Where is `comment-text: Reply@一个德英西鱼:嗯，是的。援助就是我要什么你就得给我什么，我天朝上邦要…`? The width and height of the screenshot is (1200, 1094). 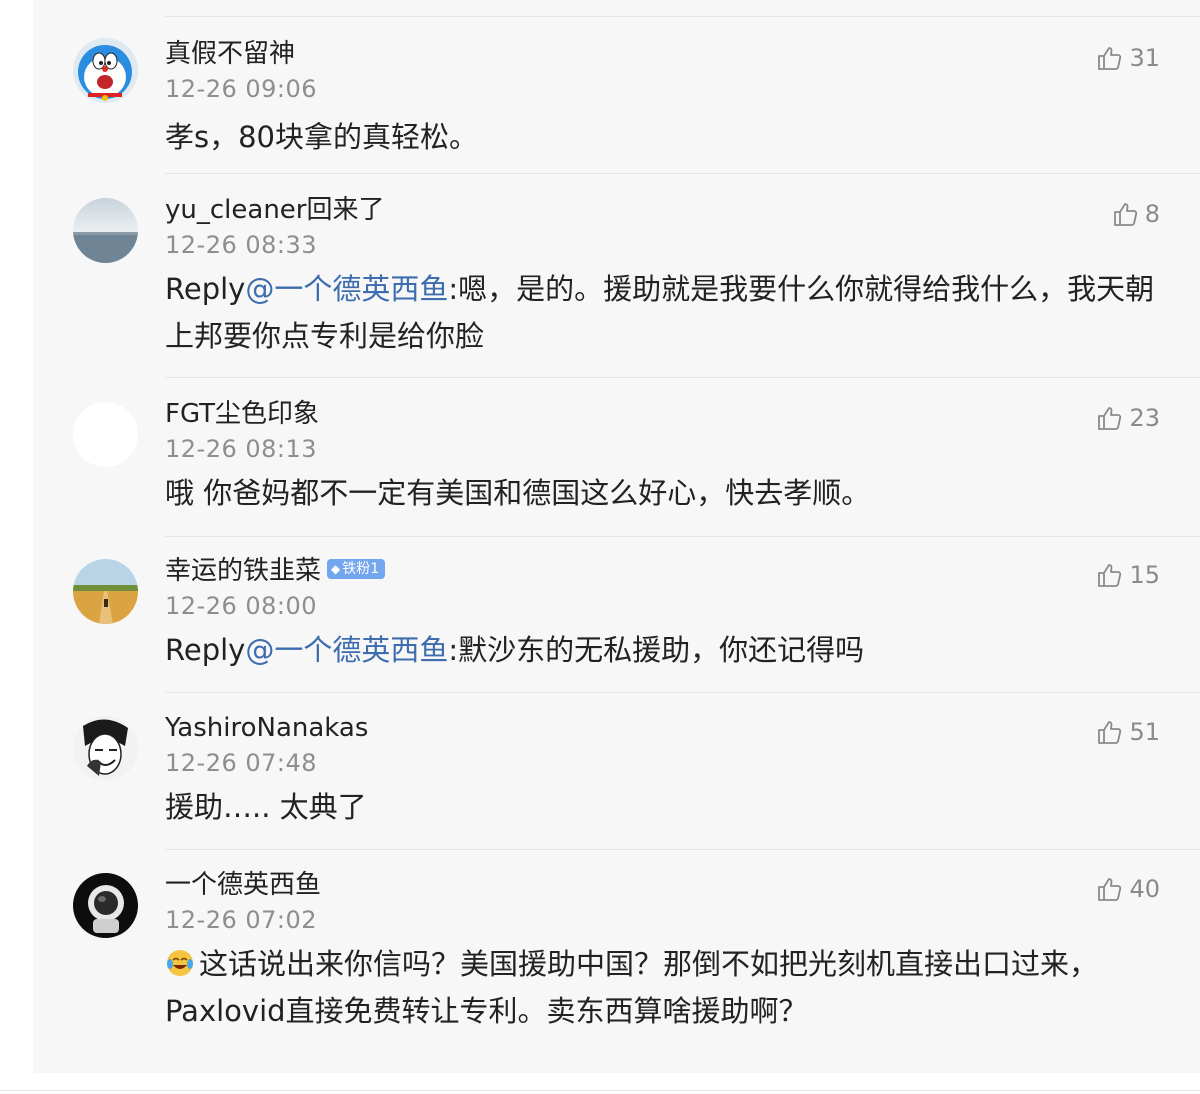 comment-text: Reply@一个德英西鱼:嗯，是的。援助就是我要什么你就得给我什么，我天朝上邦要… is located at coordinates (665, 313).